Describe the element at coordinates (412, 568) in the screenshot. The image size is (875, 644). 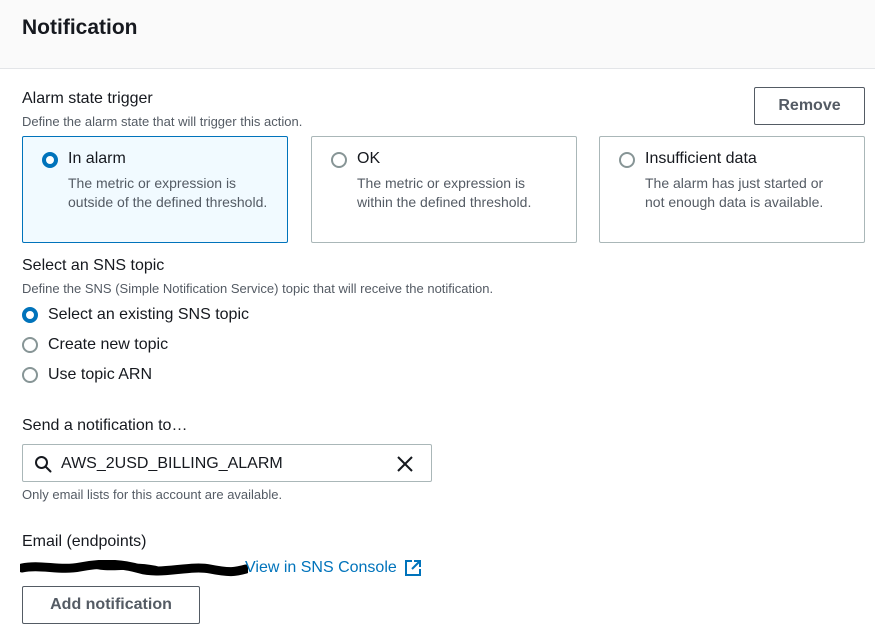
I see `external-link-icon` at that location.